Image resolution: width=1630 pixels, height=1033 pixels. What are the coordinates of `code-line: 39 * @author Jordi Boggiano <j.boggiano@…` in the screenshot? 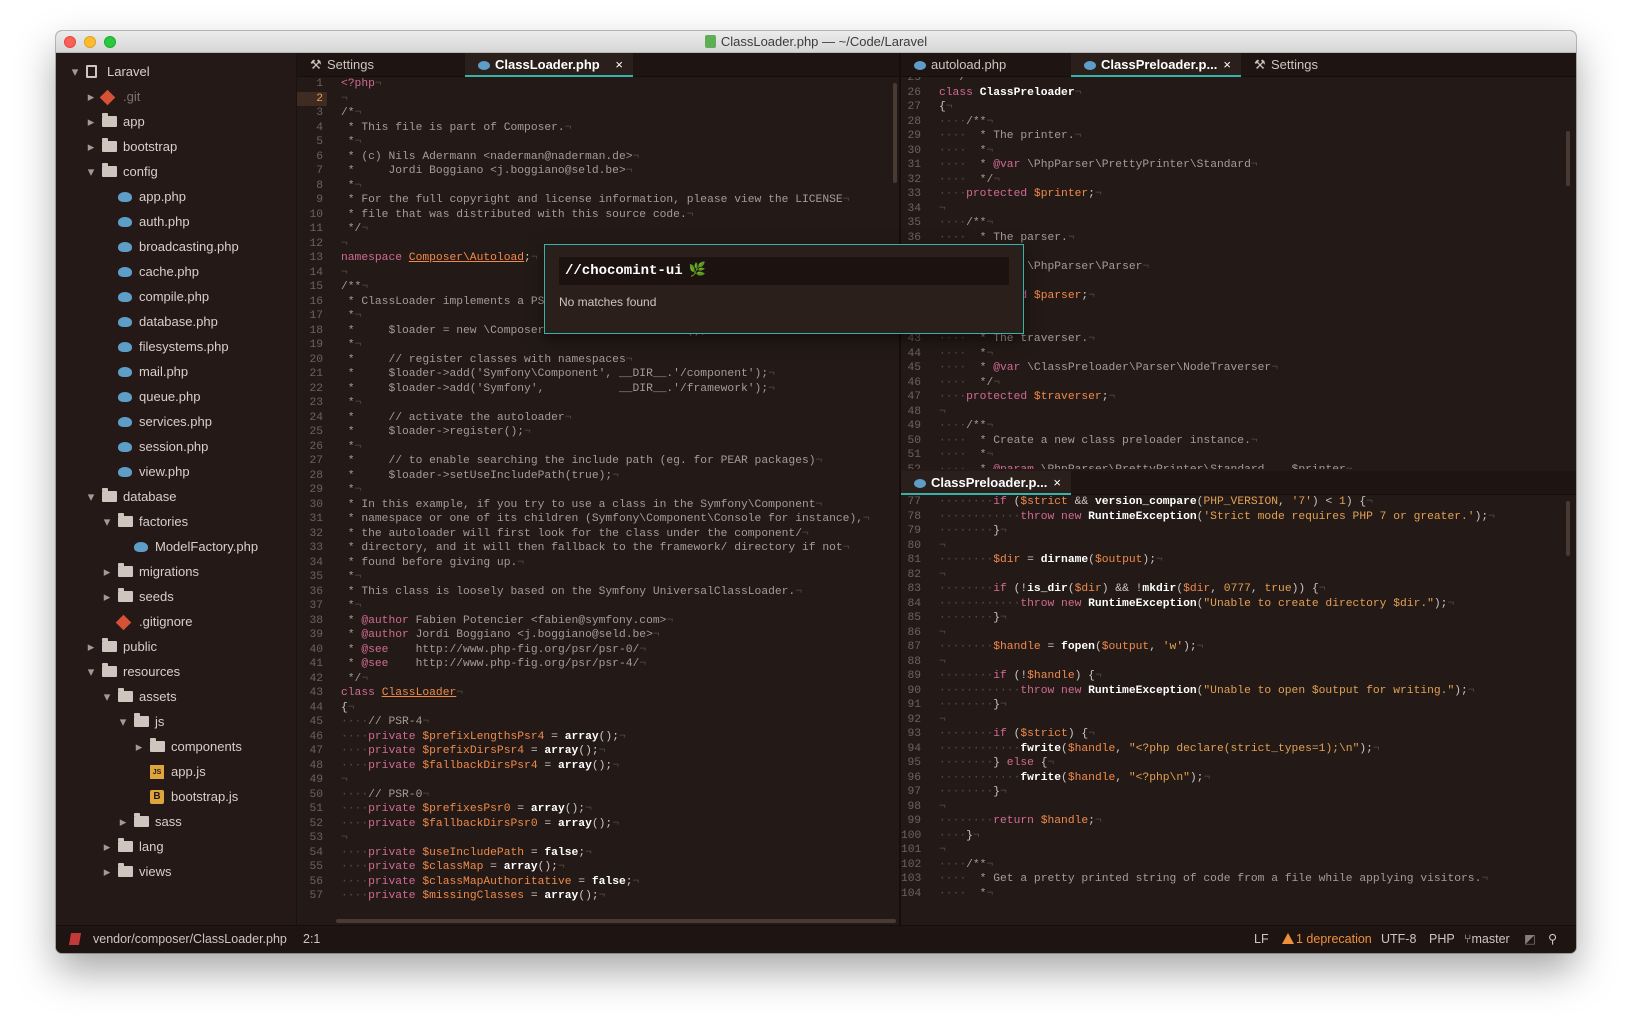 It's located at (598, 635).